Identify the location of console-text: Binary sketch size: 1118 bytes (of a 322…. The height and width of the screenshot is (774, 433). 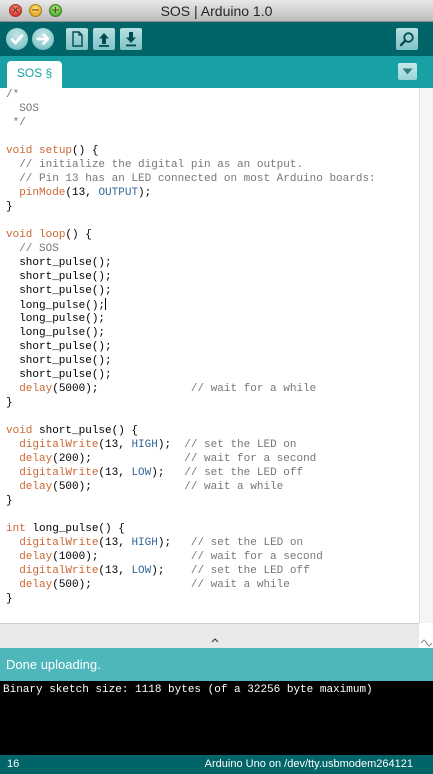
(188, 690).